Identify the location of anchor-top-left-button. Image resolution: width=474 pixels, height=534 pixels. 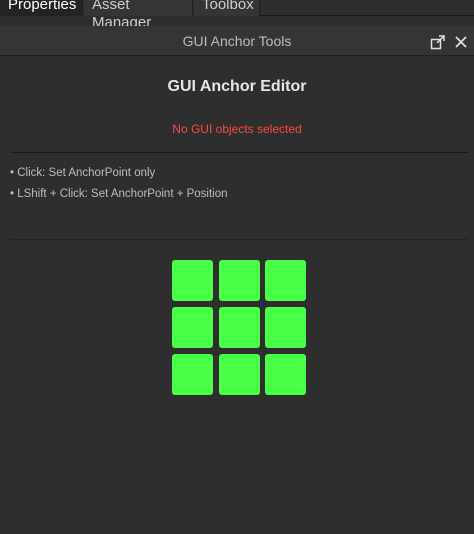
(192, 280).